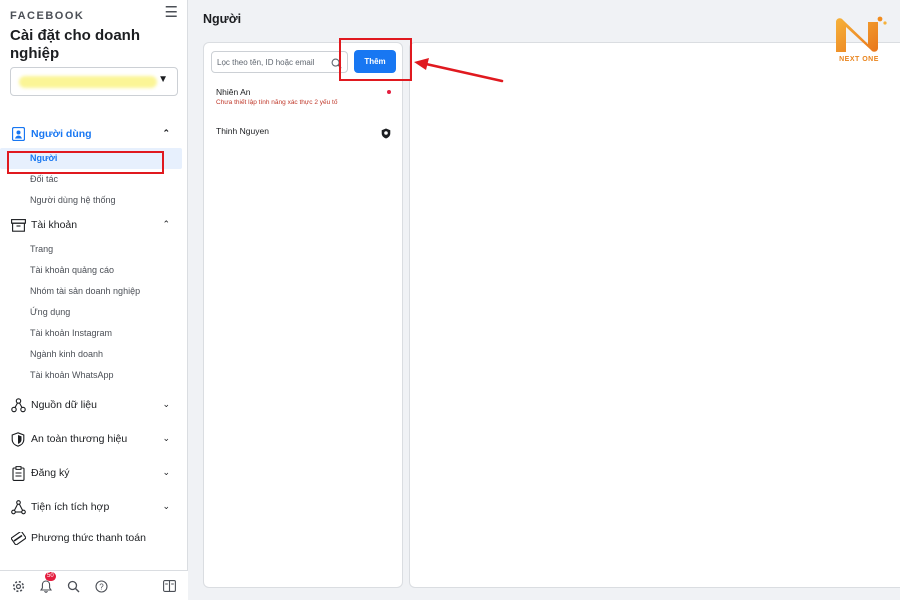 The width and height of the screenshot is (900, 600). Describe the element at coordinates (94, 473) in the screenshot. I see `sidebar-section-registrations: Đăng ký ⌄` at that location.